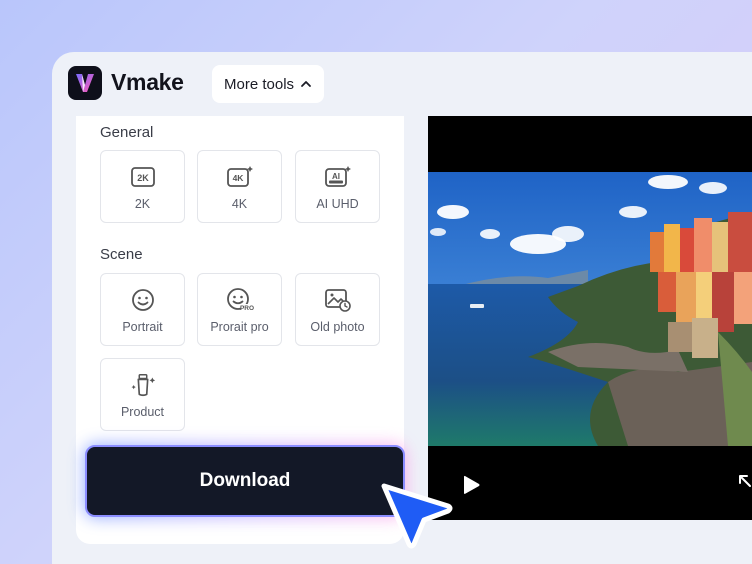  What do you see at coordinates (142, 203) in the screenshot?
I see `option-label: 2K` at bounding box center [142, 203].